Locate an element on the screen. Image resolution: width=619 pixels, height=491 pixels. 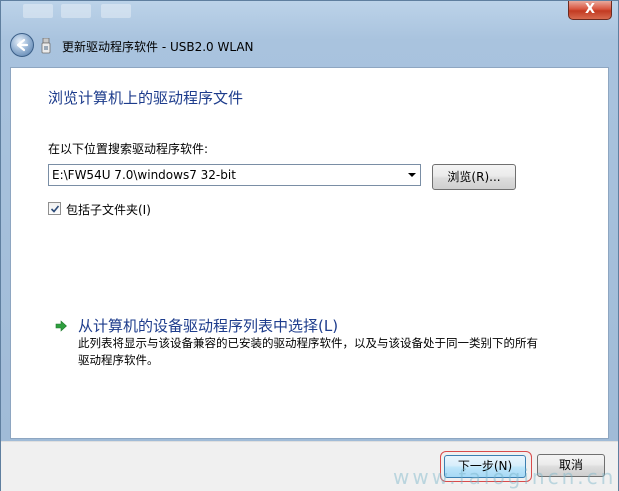
back-button is located at coordinates (22, 45).